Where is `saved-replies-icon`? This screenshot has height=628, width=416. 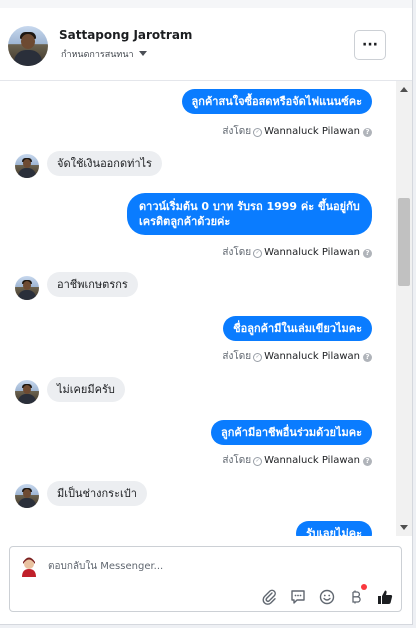
saved-replies-icon is located at coordinates (298, 597).